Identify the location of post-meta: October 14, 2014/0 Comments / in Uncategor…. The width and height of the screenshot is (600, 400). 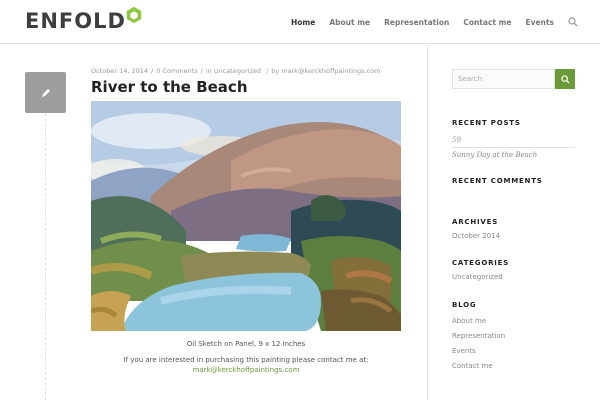
(236, 71).